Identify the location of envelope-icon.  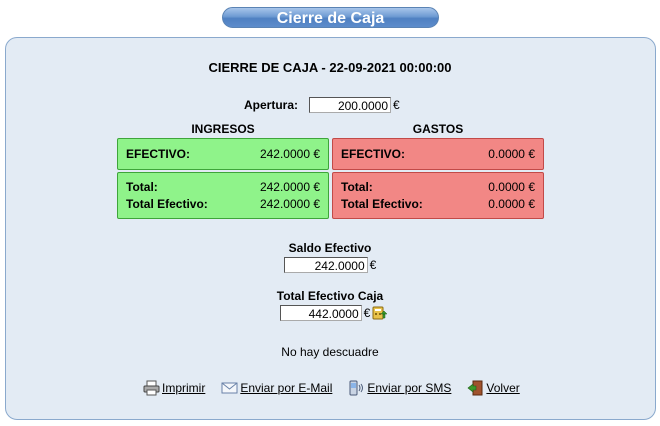
(229, 388).